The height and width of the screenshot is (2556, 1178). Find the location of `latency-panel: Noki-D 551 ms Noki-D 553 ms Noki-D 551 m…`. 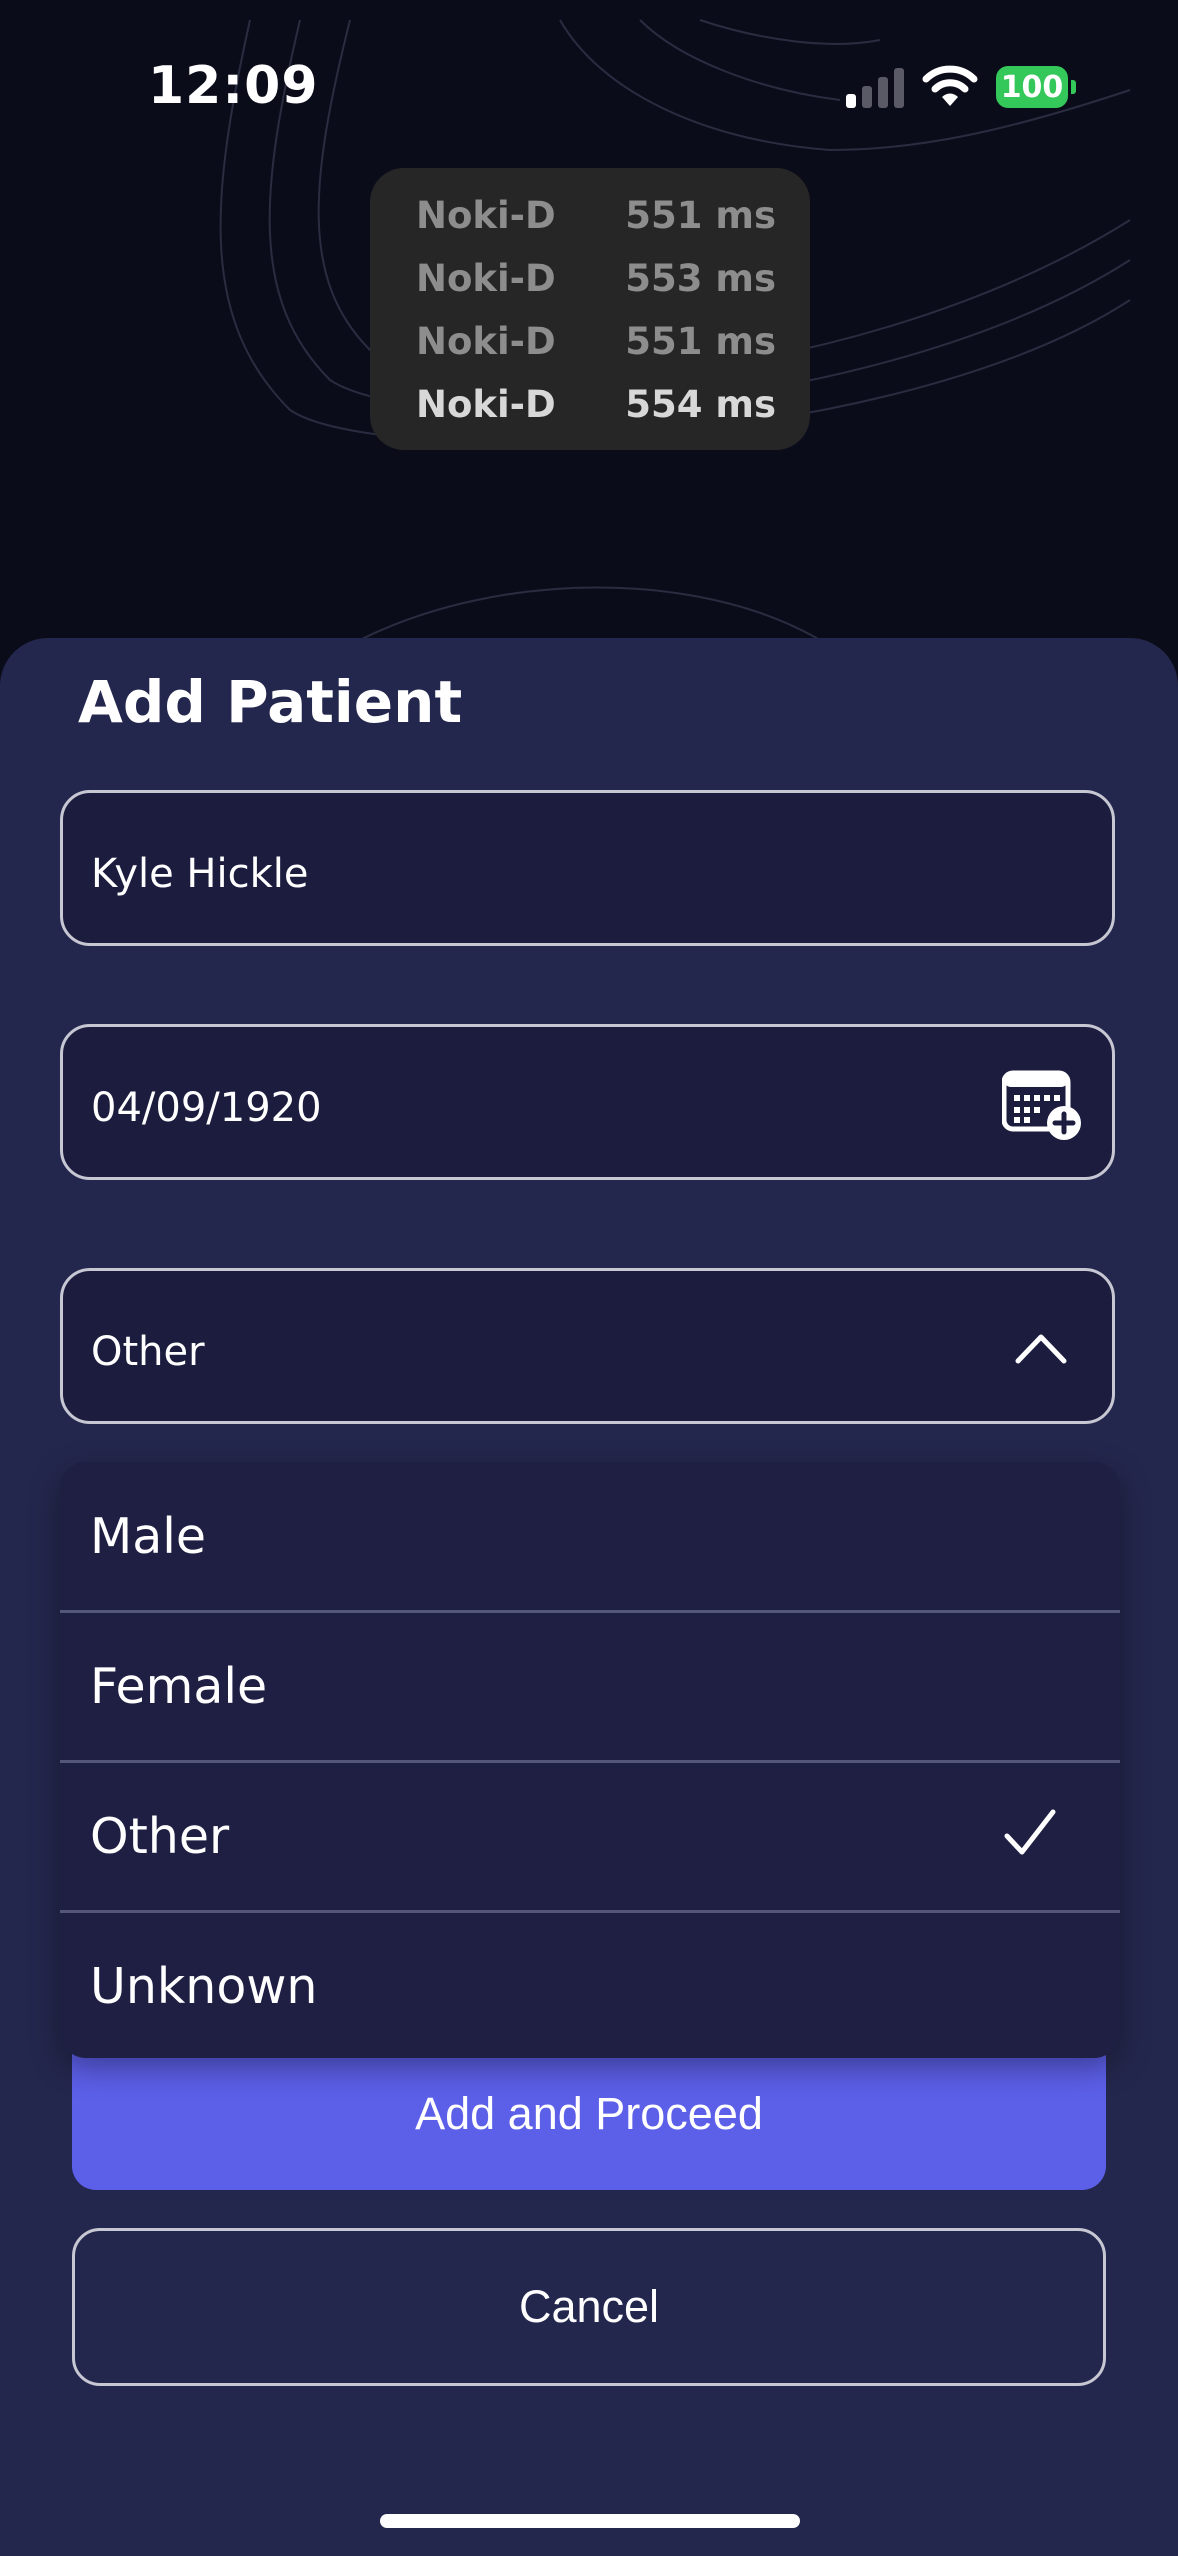

latency-panel: Noki-D 551 ms Noki-D 553 ms Noki-D 551 m… is located at coordinates (590, 309).